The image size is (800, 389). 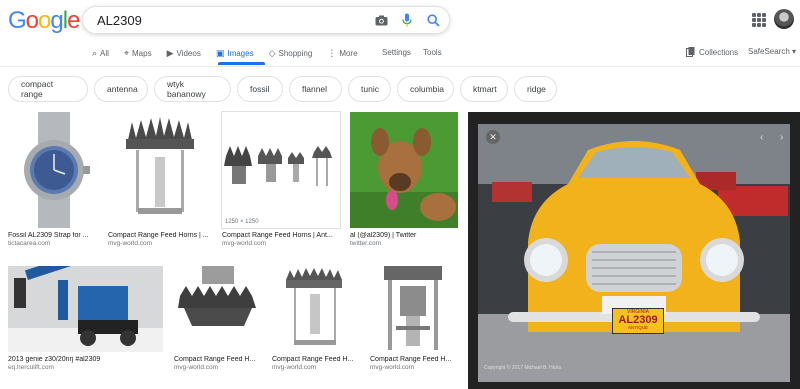 What do you see at coordinates (381, 20) in the screenshot?
I see `camera-icon` at bounding box center [381, 20].